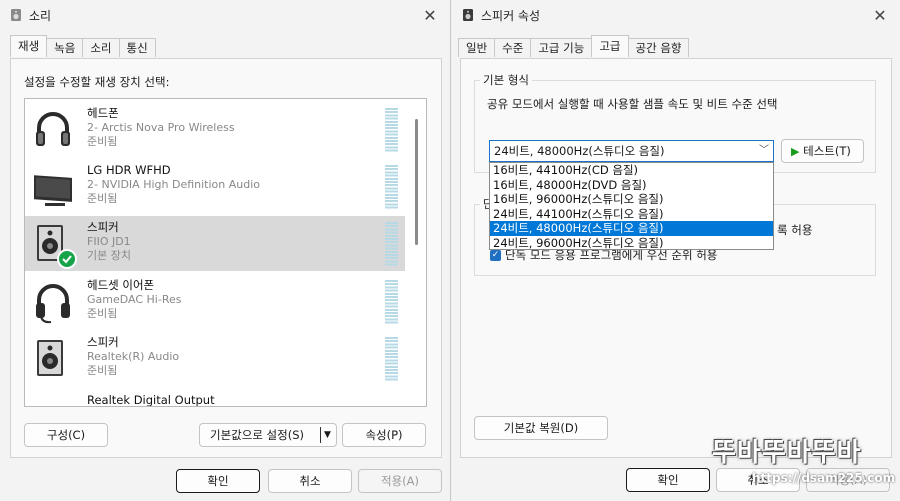 The width and height of the screenshot is (900, 501). Describe the element at coordinates (824, 478) in the screenshot. I see `watermark-line2: https://dsam225.com` at that location.